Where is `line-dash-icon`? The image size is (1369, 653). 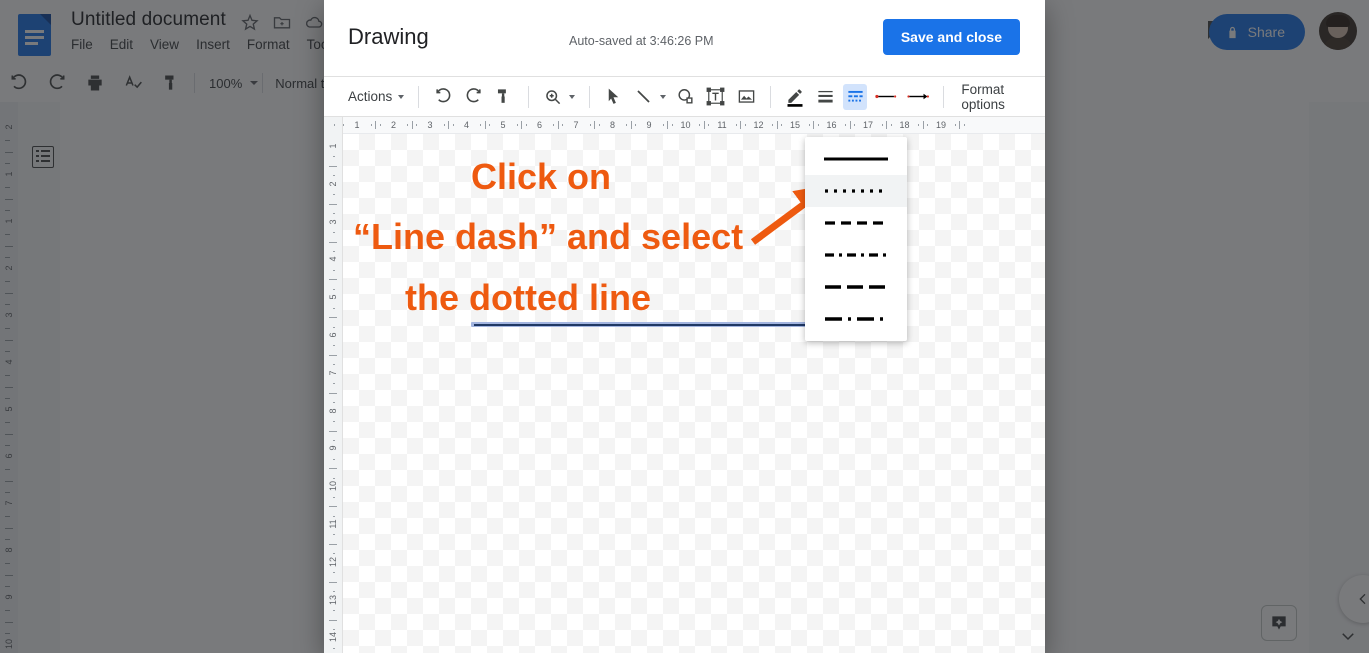 line-dash-icon is located at coordinates (855, 96).